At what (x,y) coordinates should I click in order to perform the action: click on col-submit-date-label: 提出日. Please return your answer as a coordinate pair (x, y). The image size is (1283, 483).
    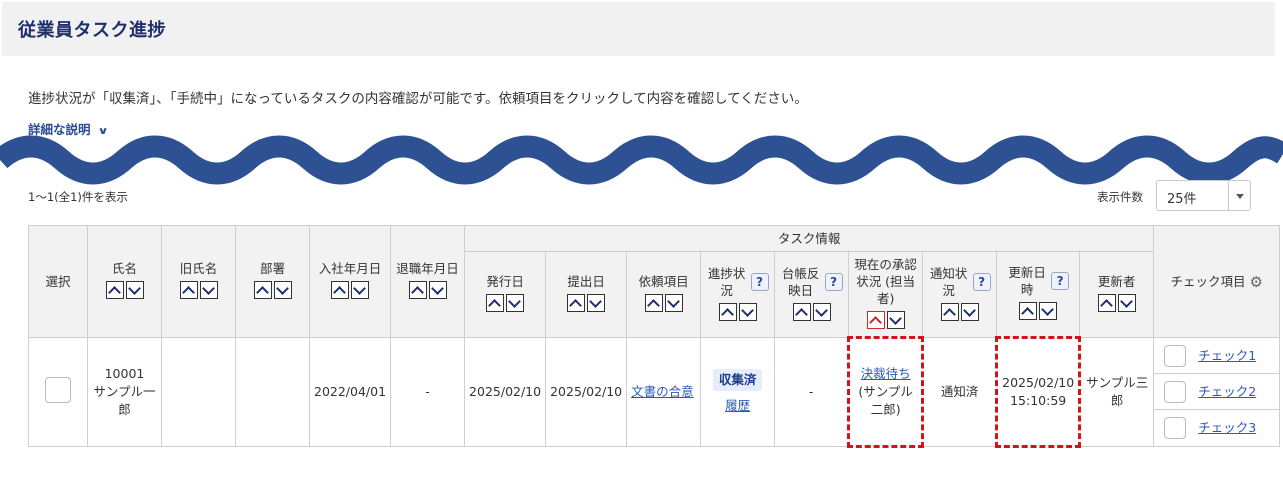
    Looking at the image, I should click on (586, 281).